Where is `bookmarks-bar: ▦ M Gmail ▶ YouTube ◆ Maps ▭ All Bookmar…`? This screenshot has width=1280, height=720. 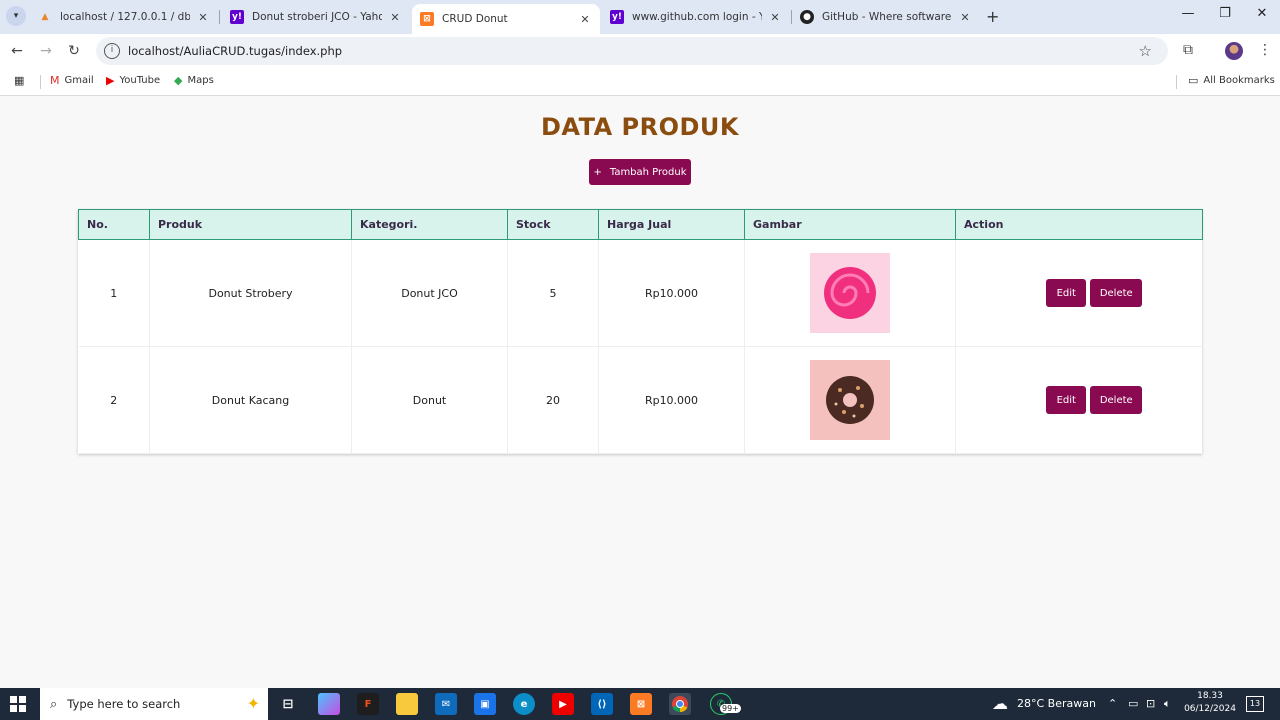 bookmarks-bar: ▦ M Gmail ▶ YouTube ◆ Maps ▭ All Bookmar… is located at coordinates (640, 82).